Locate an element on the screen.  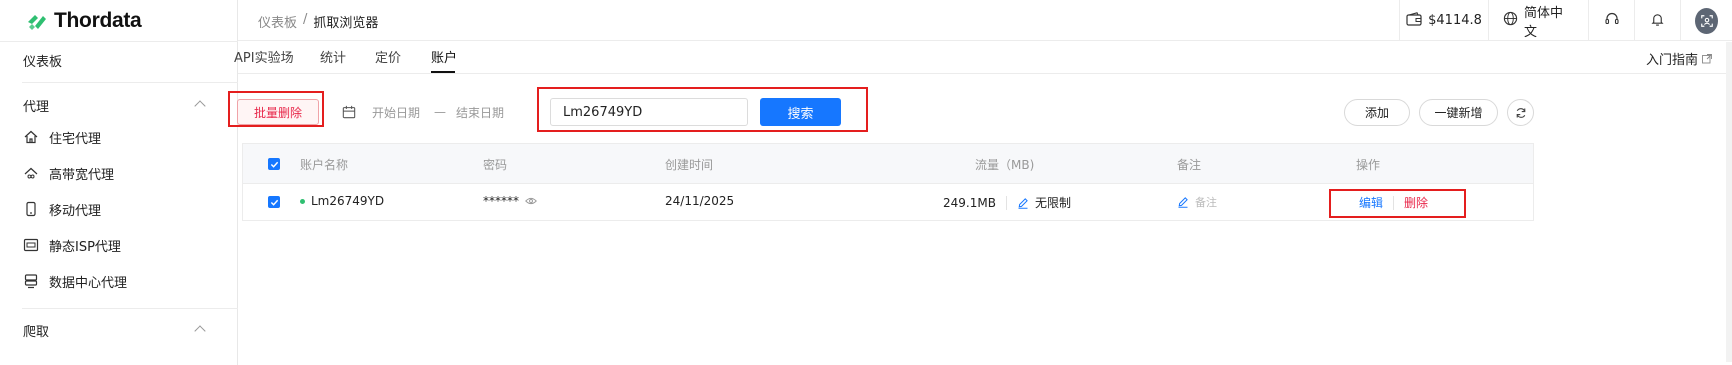
created-date: 24/11/2025 is located at coordinates (700, 201).